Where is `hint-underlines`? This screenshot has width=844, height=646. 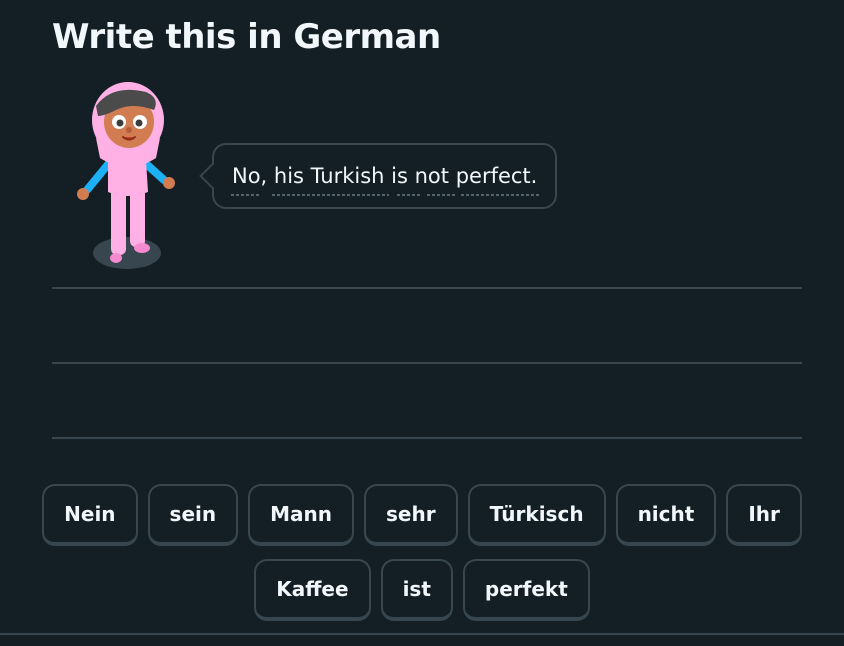
hint-underlines is located at coordinates (385, 195).